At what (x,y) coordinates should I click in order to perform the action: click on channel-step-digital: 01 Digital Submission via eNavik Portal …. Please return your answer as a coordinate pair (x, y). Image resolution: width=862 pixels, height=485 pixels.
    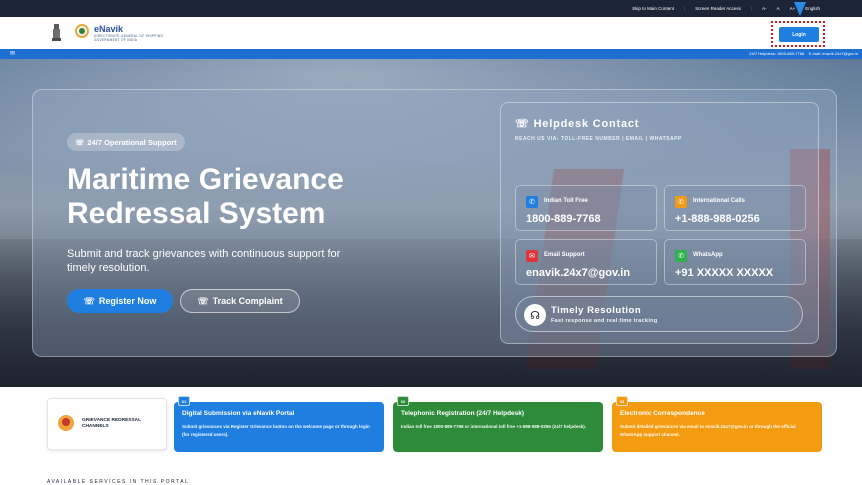
    Looking at the image, I should click on (279, 424).